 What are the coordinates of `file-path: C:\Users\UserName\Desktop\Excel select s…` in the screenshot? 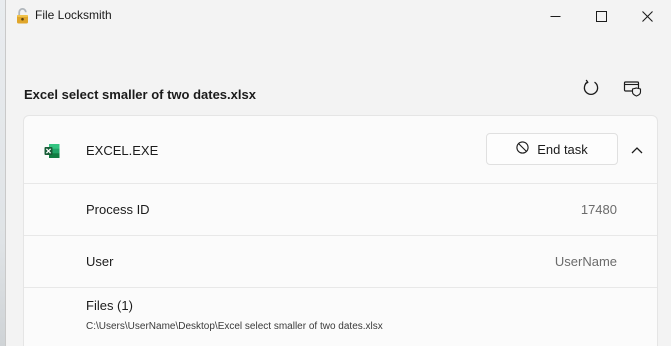 It's located at (234, 326).